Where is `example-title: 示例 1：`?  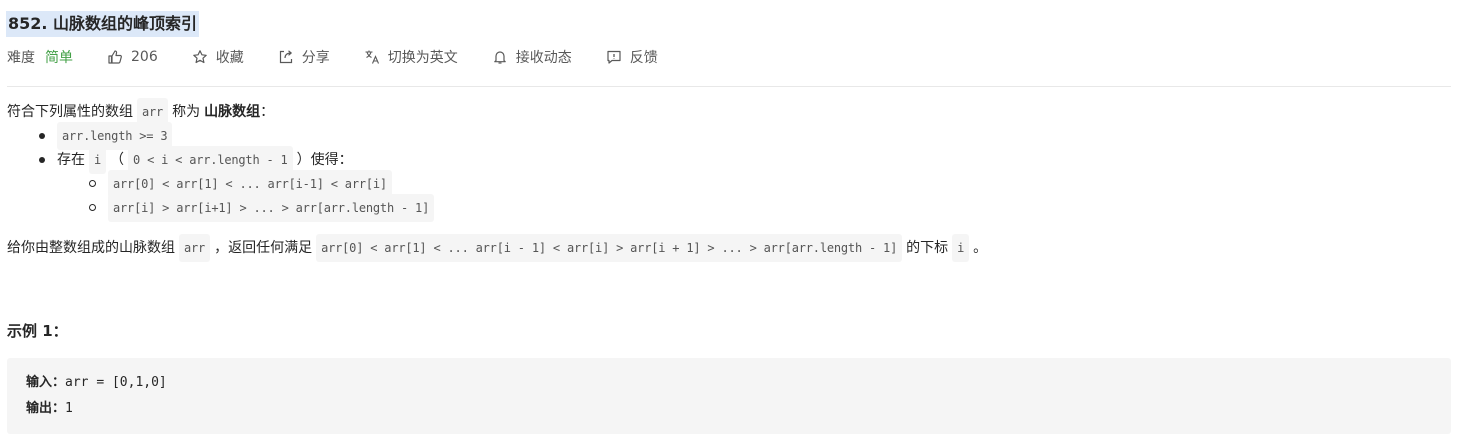
example-title: 示例 1： is located at coordinates (37, 331).